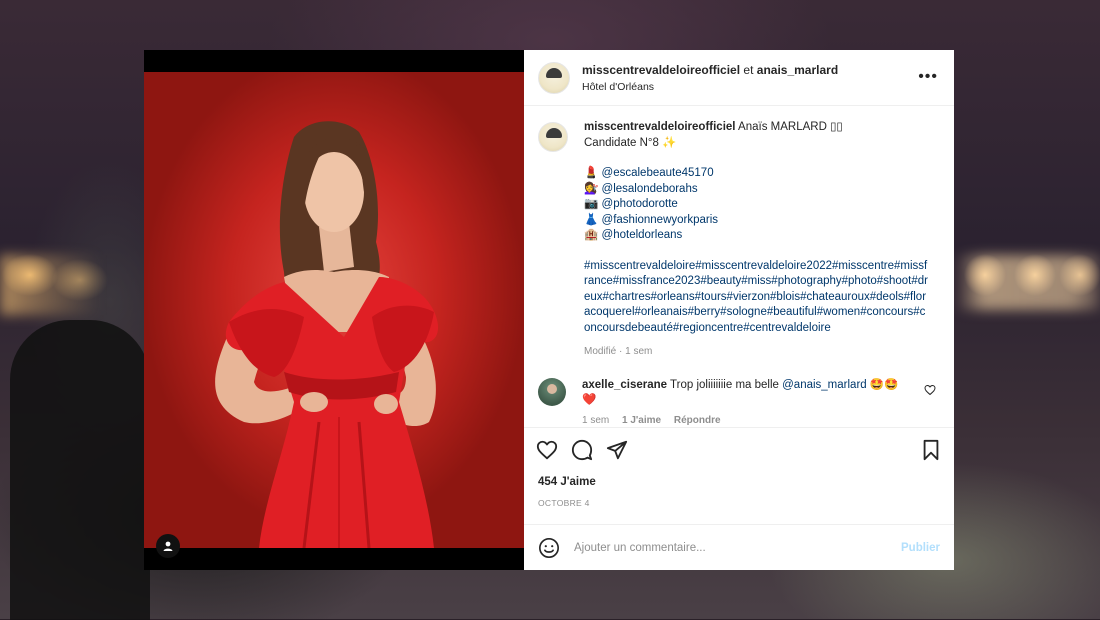 This screenshot has width=1100, height=620. I want to click on tagged-users-button, so click(168, 546).